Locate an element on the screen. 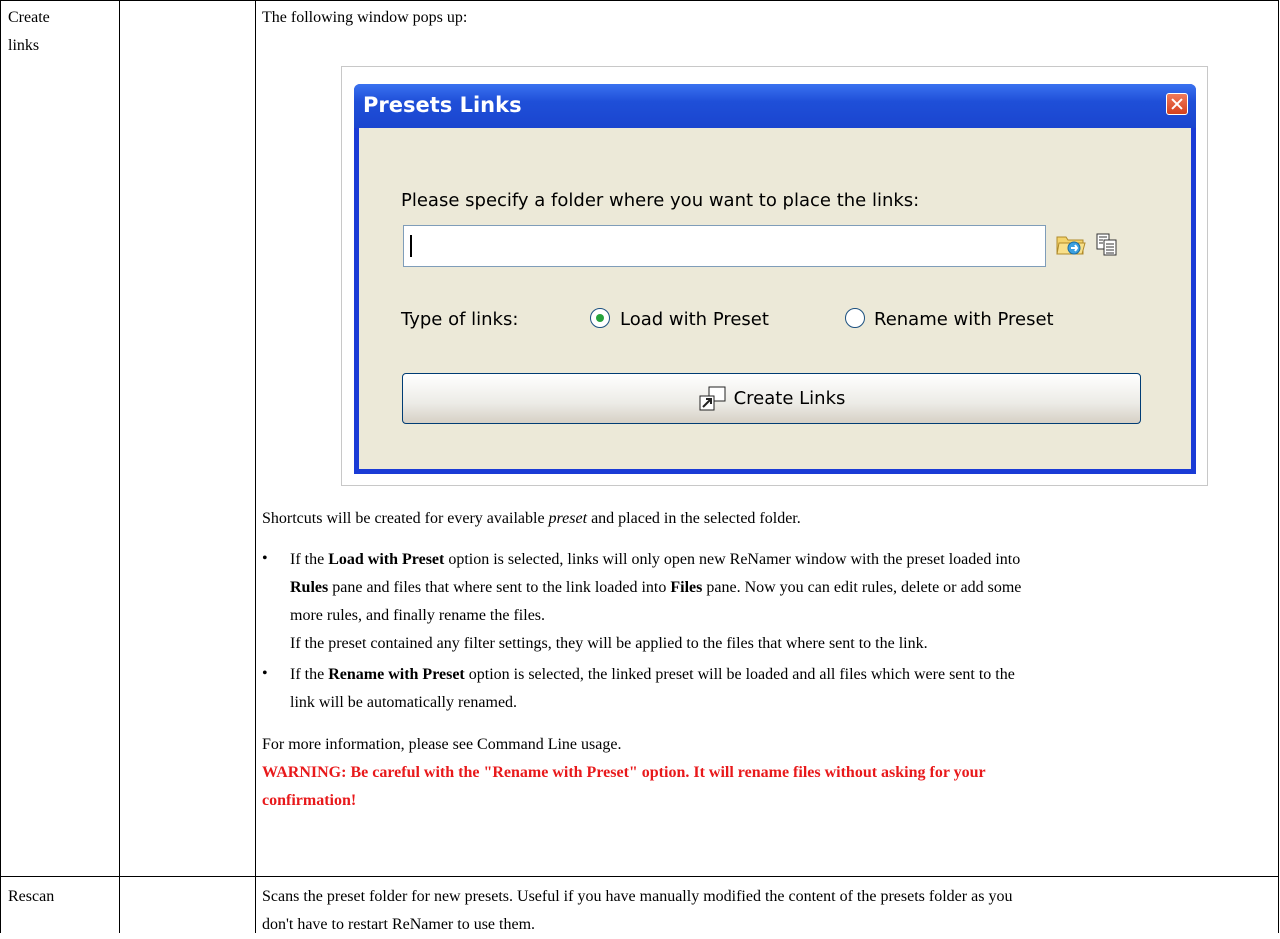 The width and height of the screenshot is (1280, 939). row-name-rescan: Rescan is located at coordinates (31, 896).